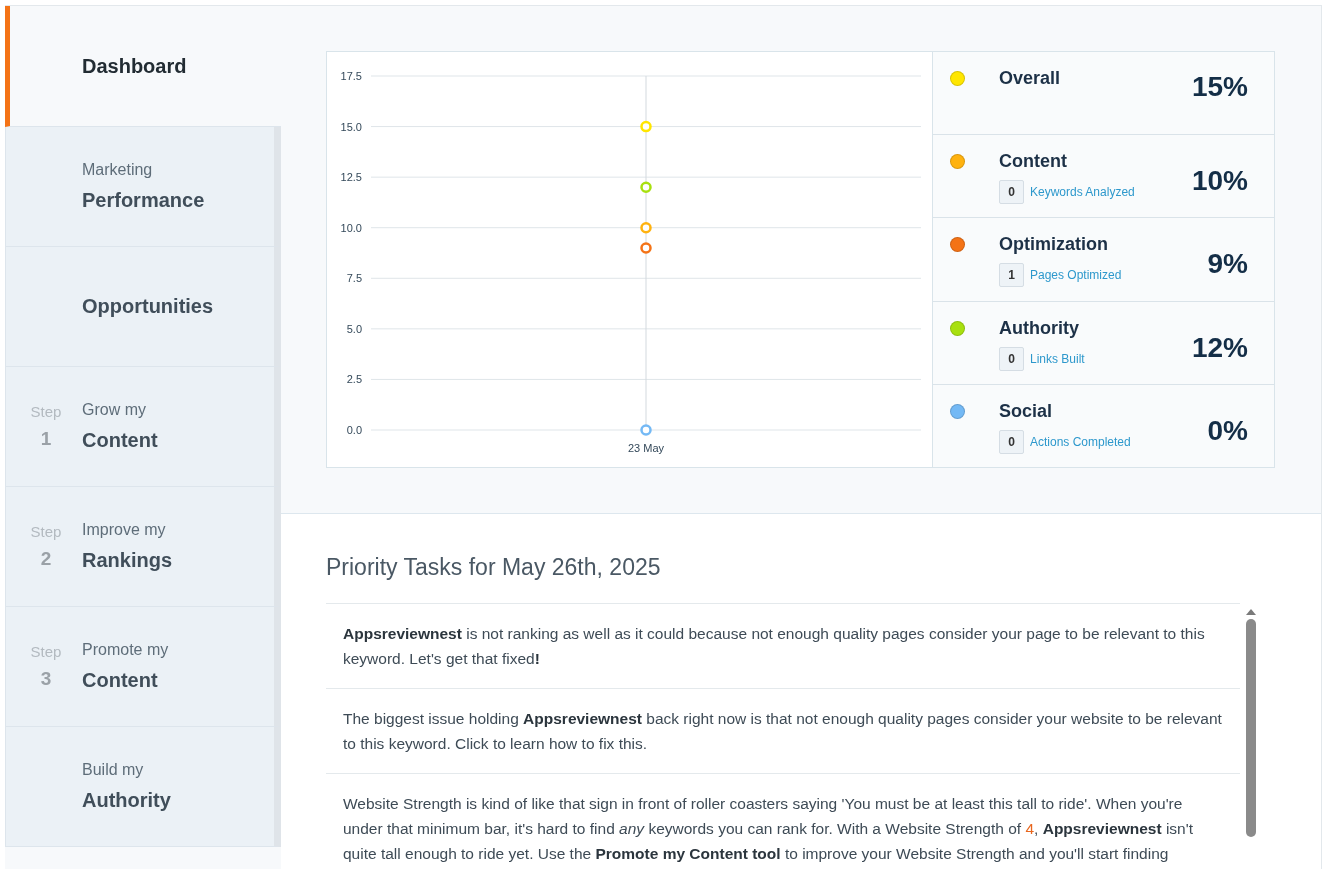 Image resolution: width=1333 pixels, height=869 pixels. Describe the element at coordinates (1219, 182) in the screenshot. I see `stat-percent: 10%` at that location.